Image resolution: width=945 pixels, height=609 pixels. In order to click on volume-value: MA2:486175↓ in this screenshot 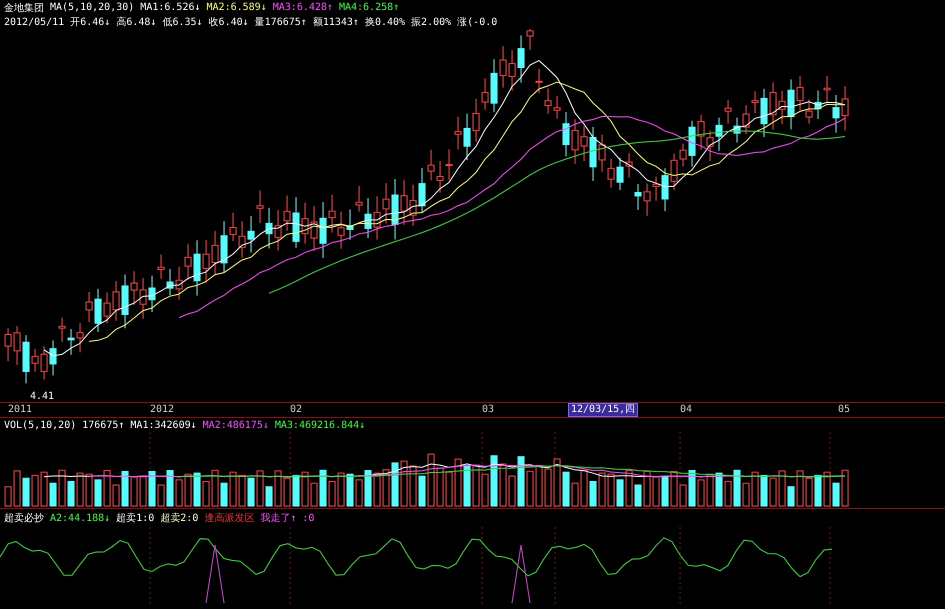, I will do `click(235, 425)`.